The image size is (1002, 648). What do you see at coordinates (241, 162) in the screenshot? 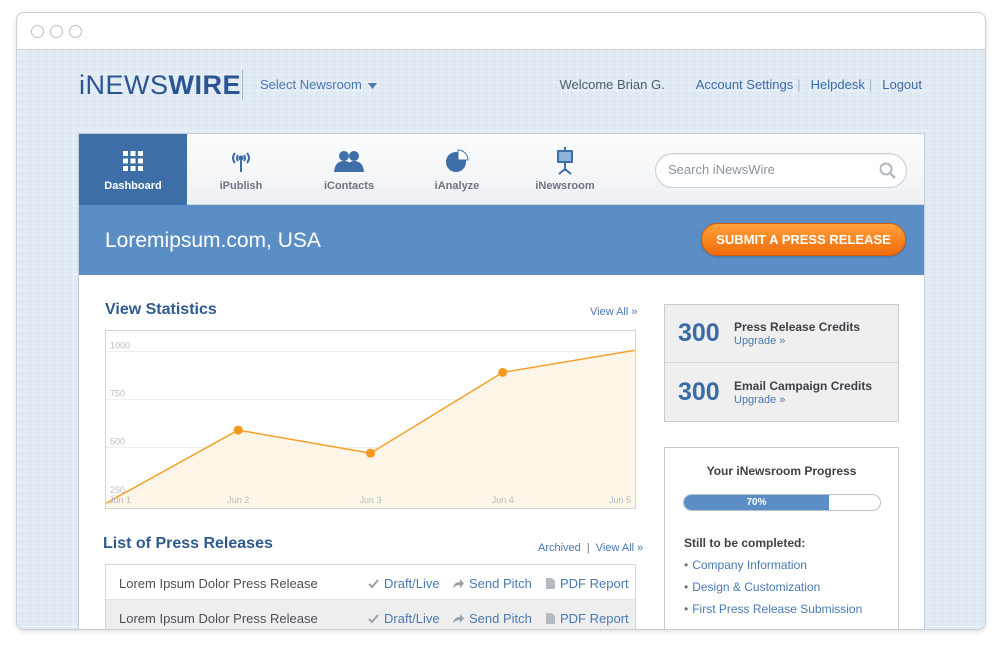
I see `antenna-icon` at bounding box center [241, 162].